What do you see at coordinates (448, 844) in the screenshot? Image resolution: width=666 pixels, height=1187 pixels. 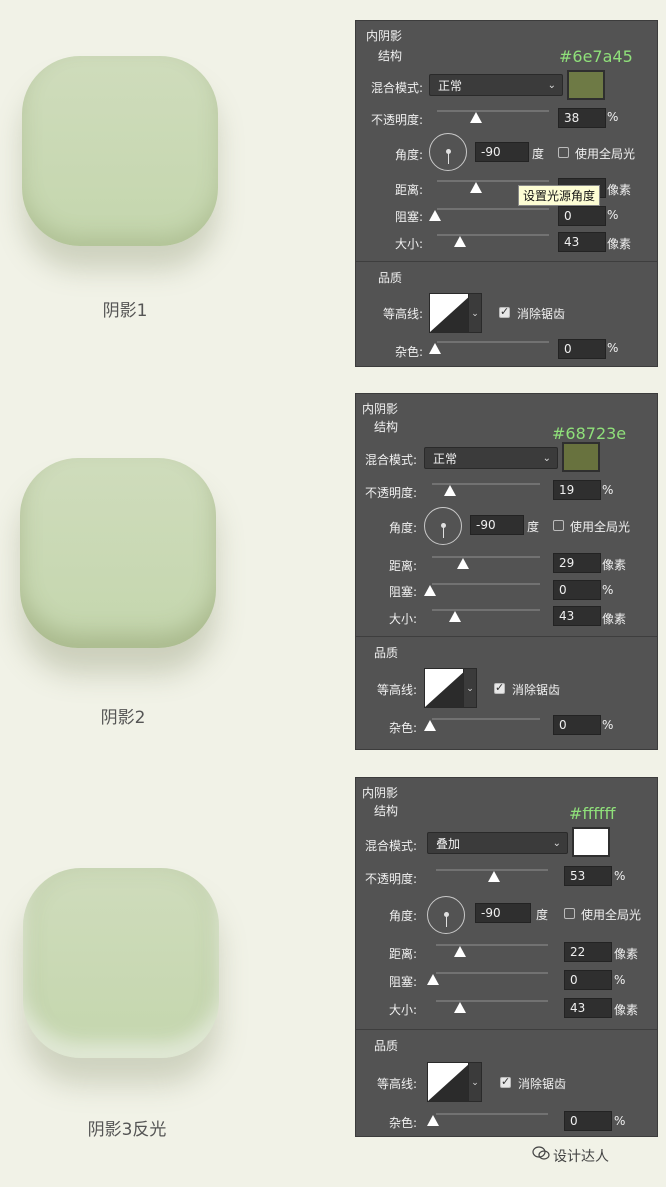 I see `blend-mode-value: 叠加` at bounding box center [448, 844].